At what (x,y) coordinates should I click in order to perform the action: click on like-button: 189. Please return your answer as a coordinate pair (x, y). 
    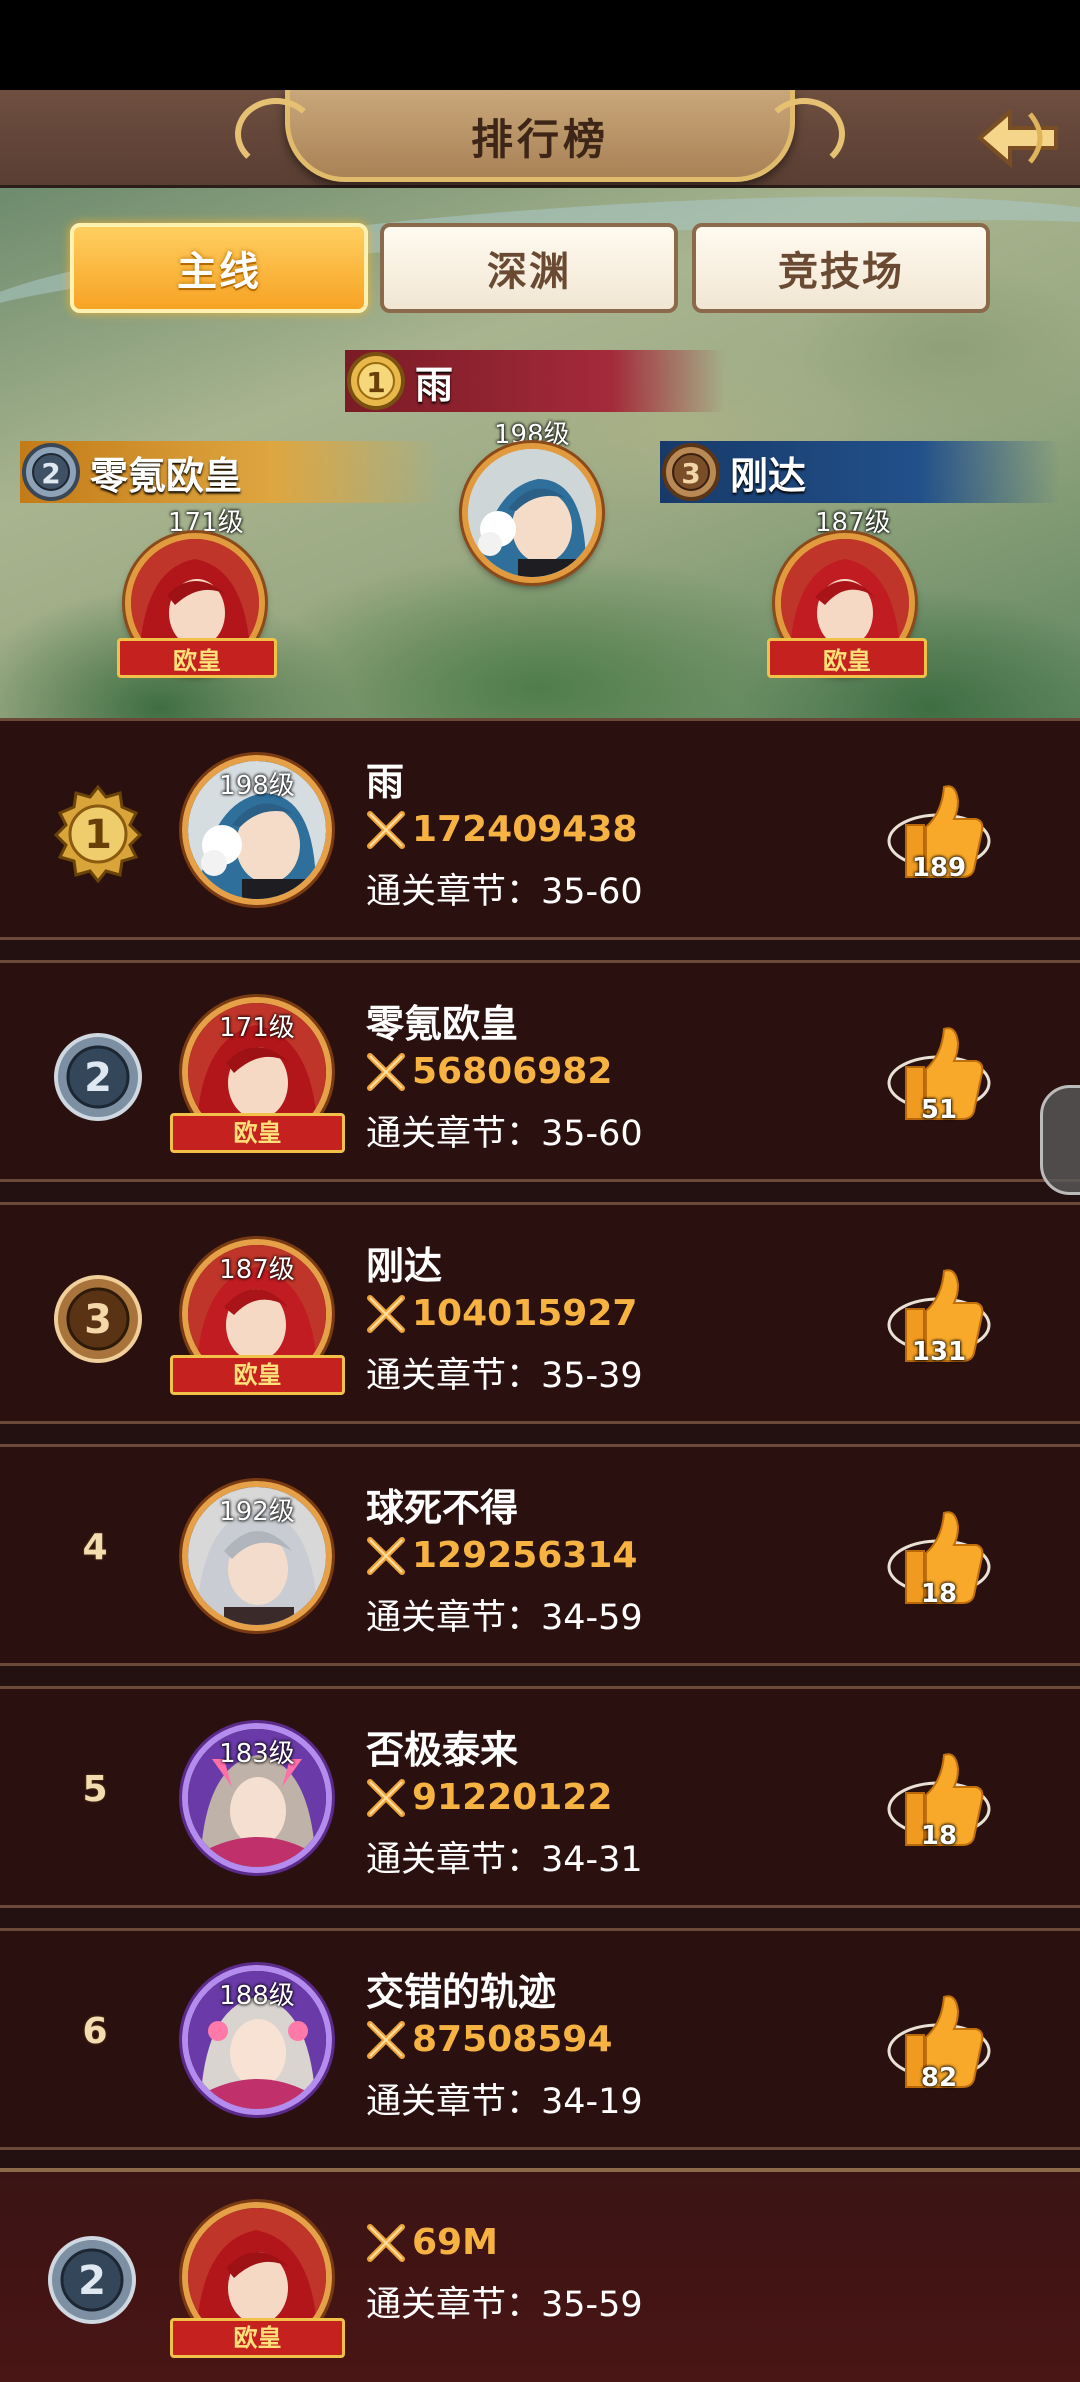
    Looking at the image, I should click on (939, 833).